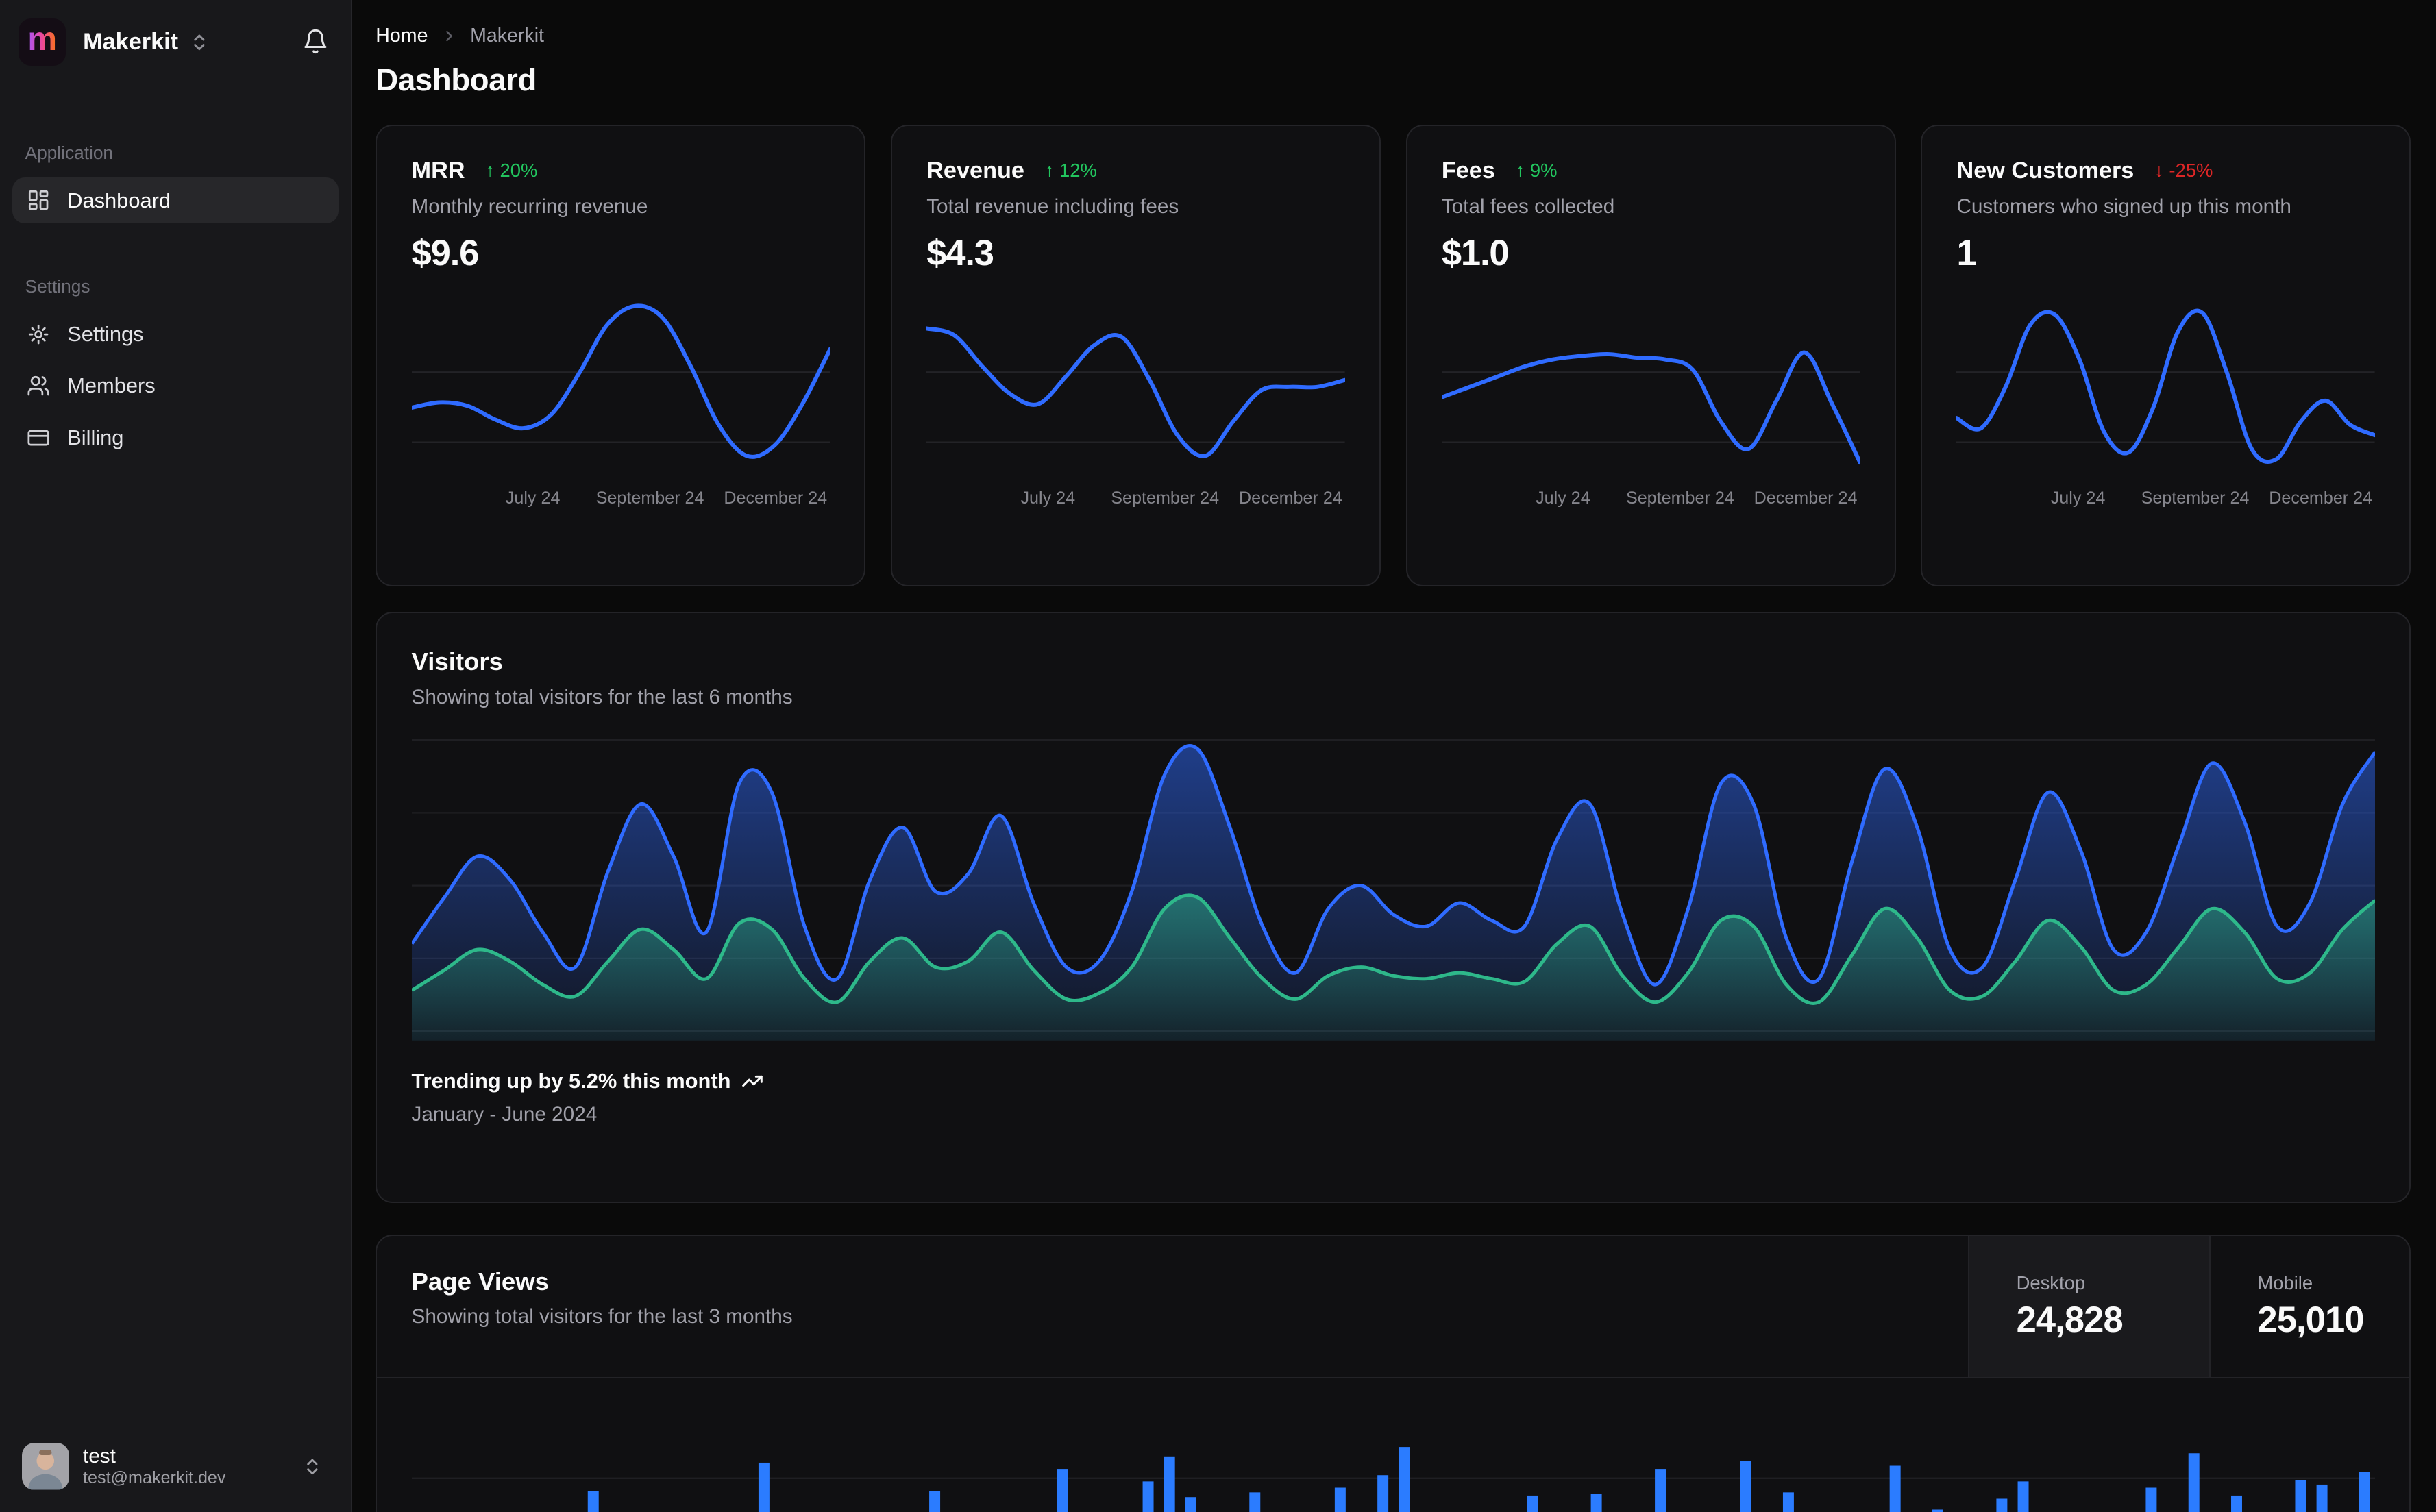 The image size is (2436, 1512). Describe the element at coordinates (457, 661) in the screenshot. I see `visitors-title: Visitors` at that location.